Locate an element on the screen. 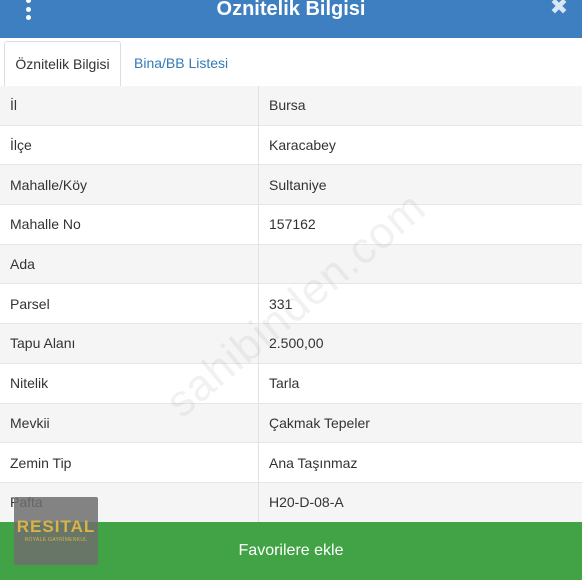 The width and height of the screenshot is (582, 580). row-value: Bursa is located at coordinates (287, 105).